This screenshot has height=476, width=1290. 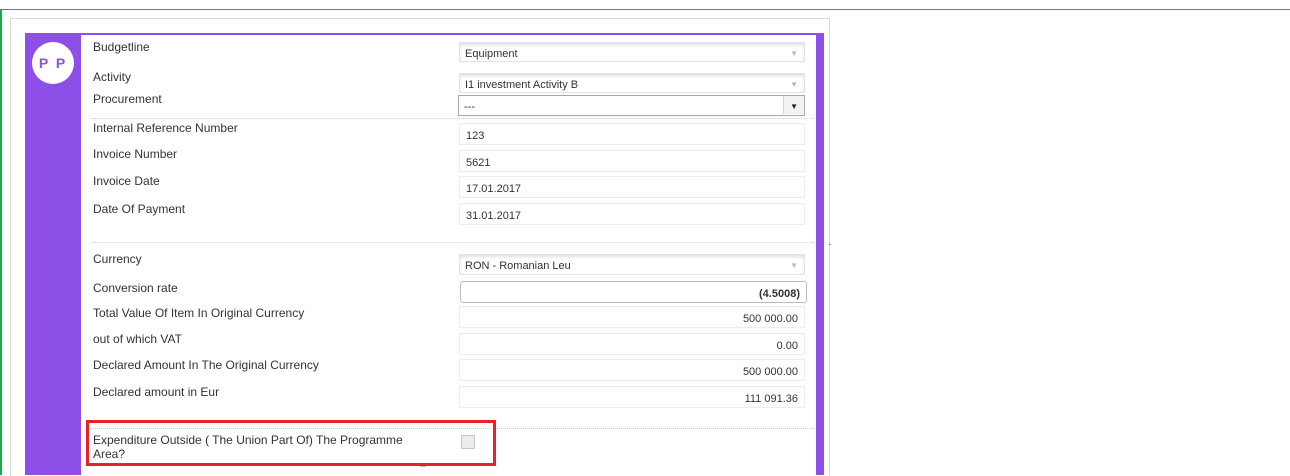 What do you see at coordinates (632, 344) in the screenshot?
I see `vat-field: 0.00` at bounding box center [632, 344].